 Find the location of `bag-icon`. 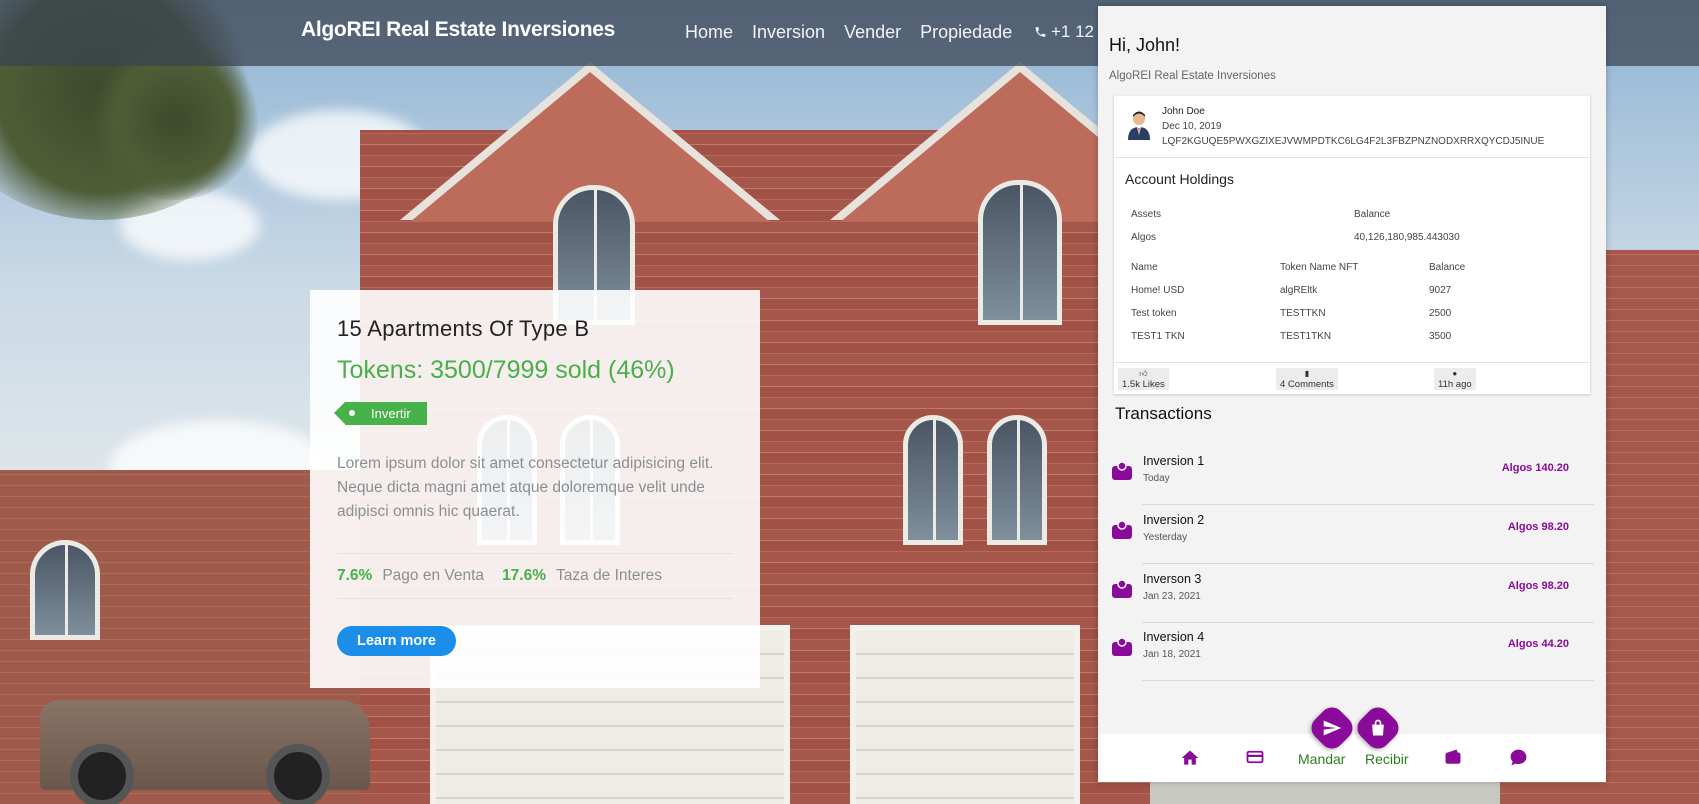

bag-icon is located at coordinates (1378, 727).